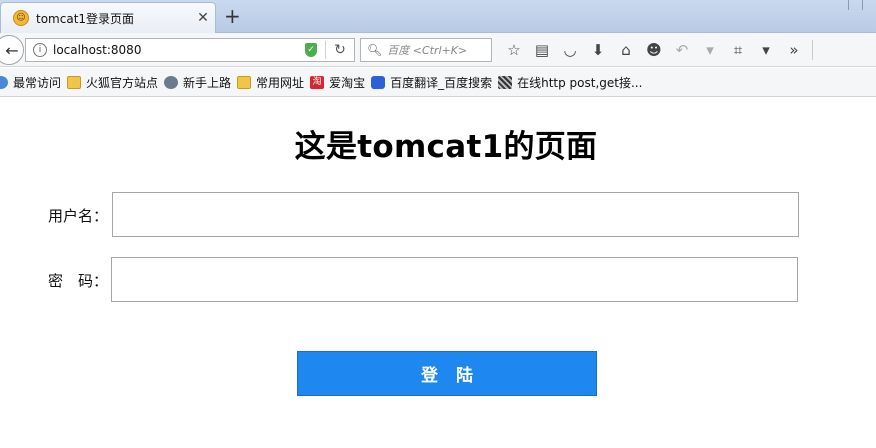 The height and width of the screenshot is (448, 876). Describe the element at coordinates (232, 16) in the screenshot. I see `new-tab-button: +` at that location.